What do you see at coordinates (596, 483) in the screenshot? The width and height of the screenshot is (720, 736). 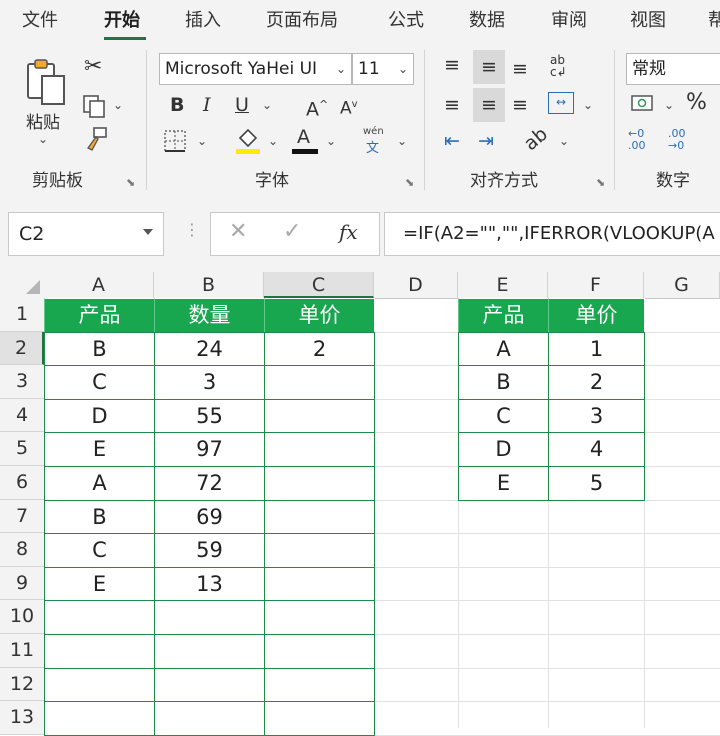 I see `table2-cell: 5` at bounding box center [596, 483].